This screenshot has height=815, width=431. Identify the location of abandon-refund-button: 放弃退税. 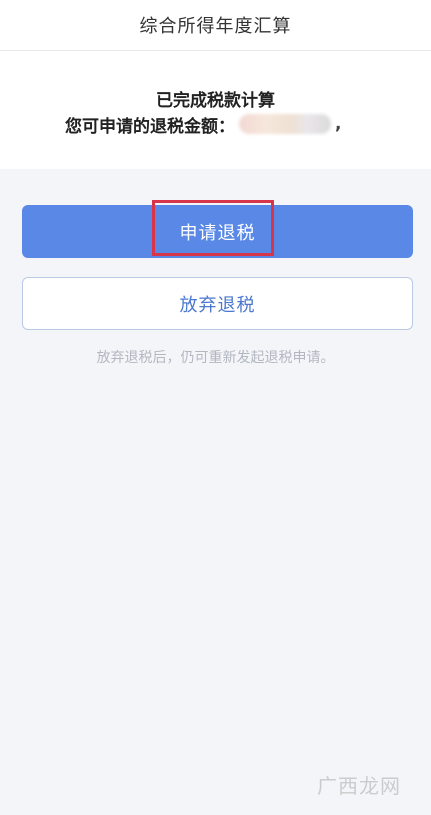
(217, 303).